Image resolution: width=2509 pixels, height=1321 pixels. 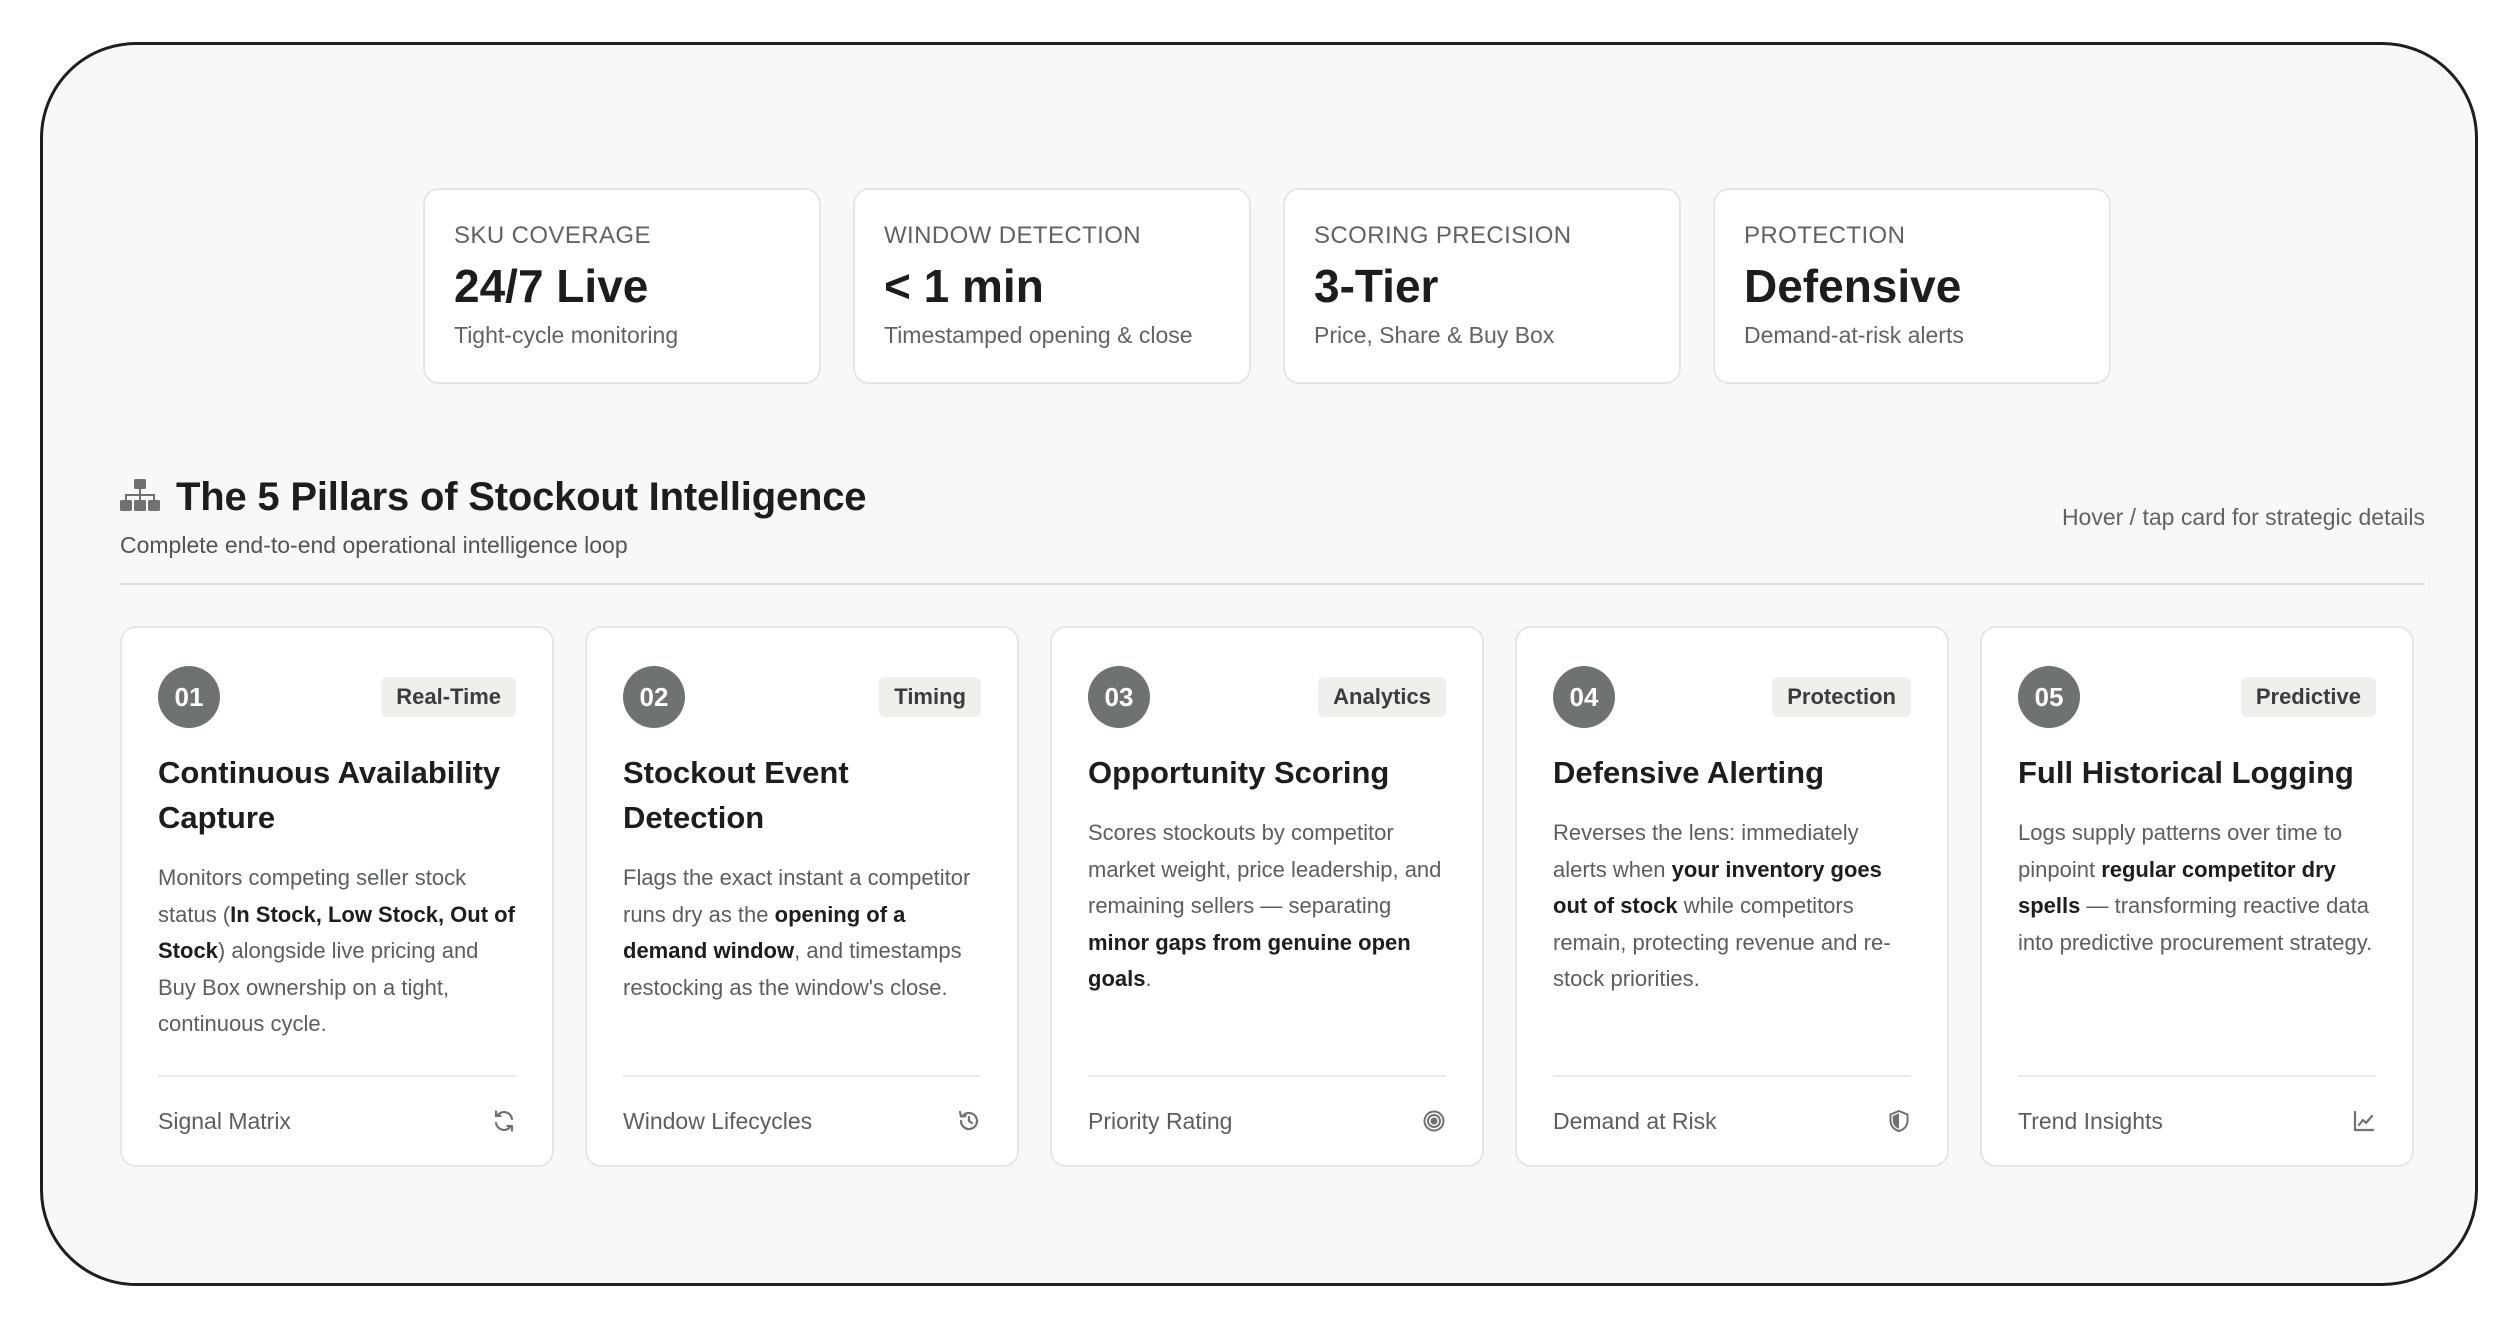 What do you see at coordinates (1038, 335) in the screenshot?
I see `stat-subtext: Timestamped opening & close` at bounding box center [1038, 335].